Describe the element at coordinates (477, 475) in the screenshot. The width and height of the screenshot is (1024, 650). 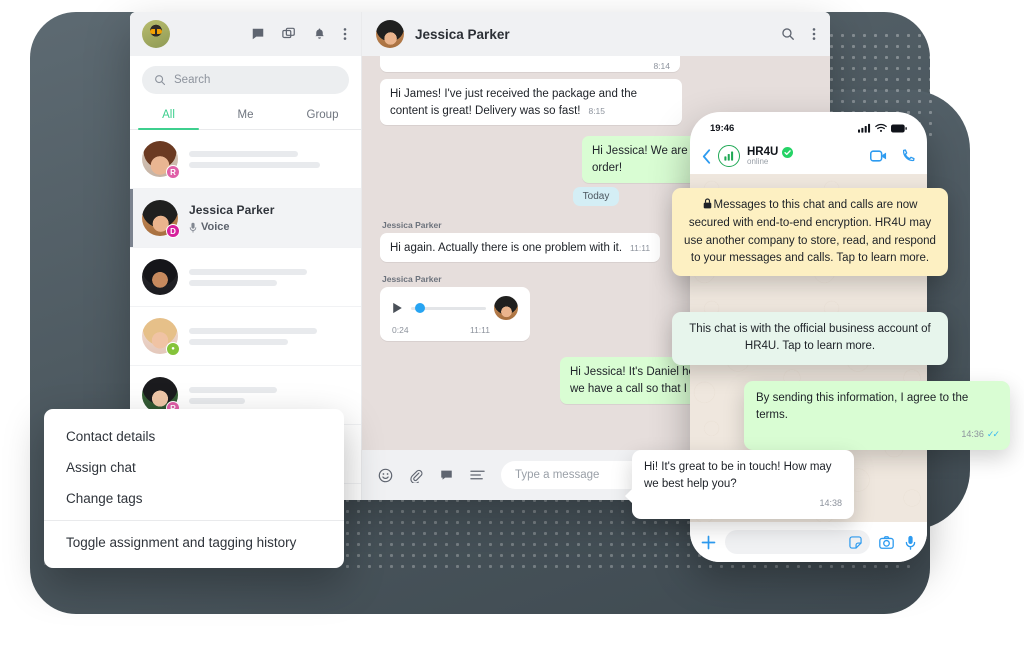
I see `notes-icon` at that location.